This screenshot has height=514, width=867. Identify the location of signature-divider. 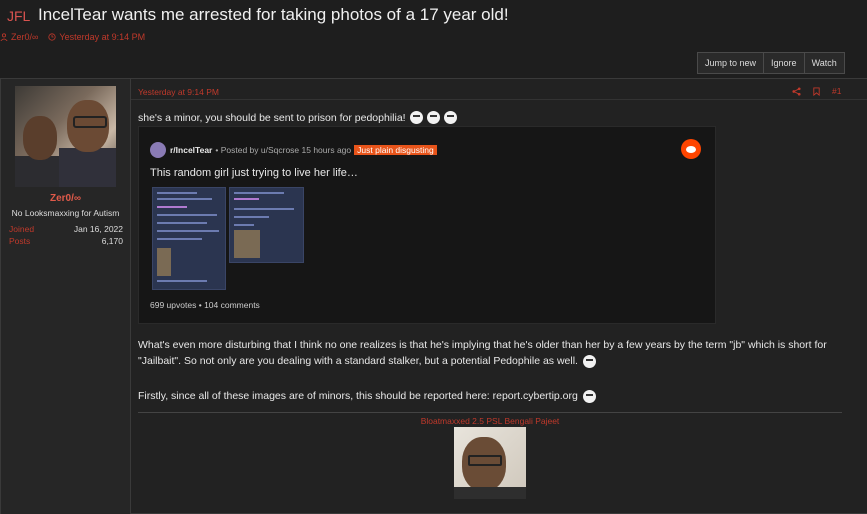
(490, 412).